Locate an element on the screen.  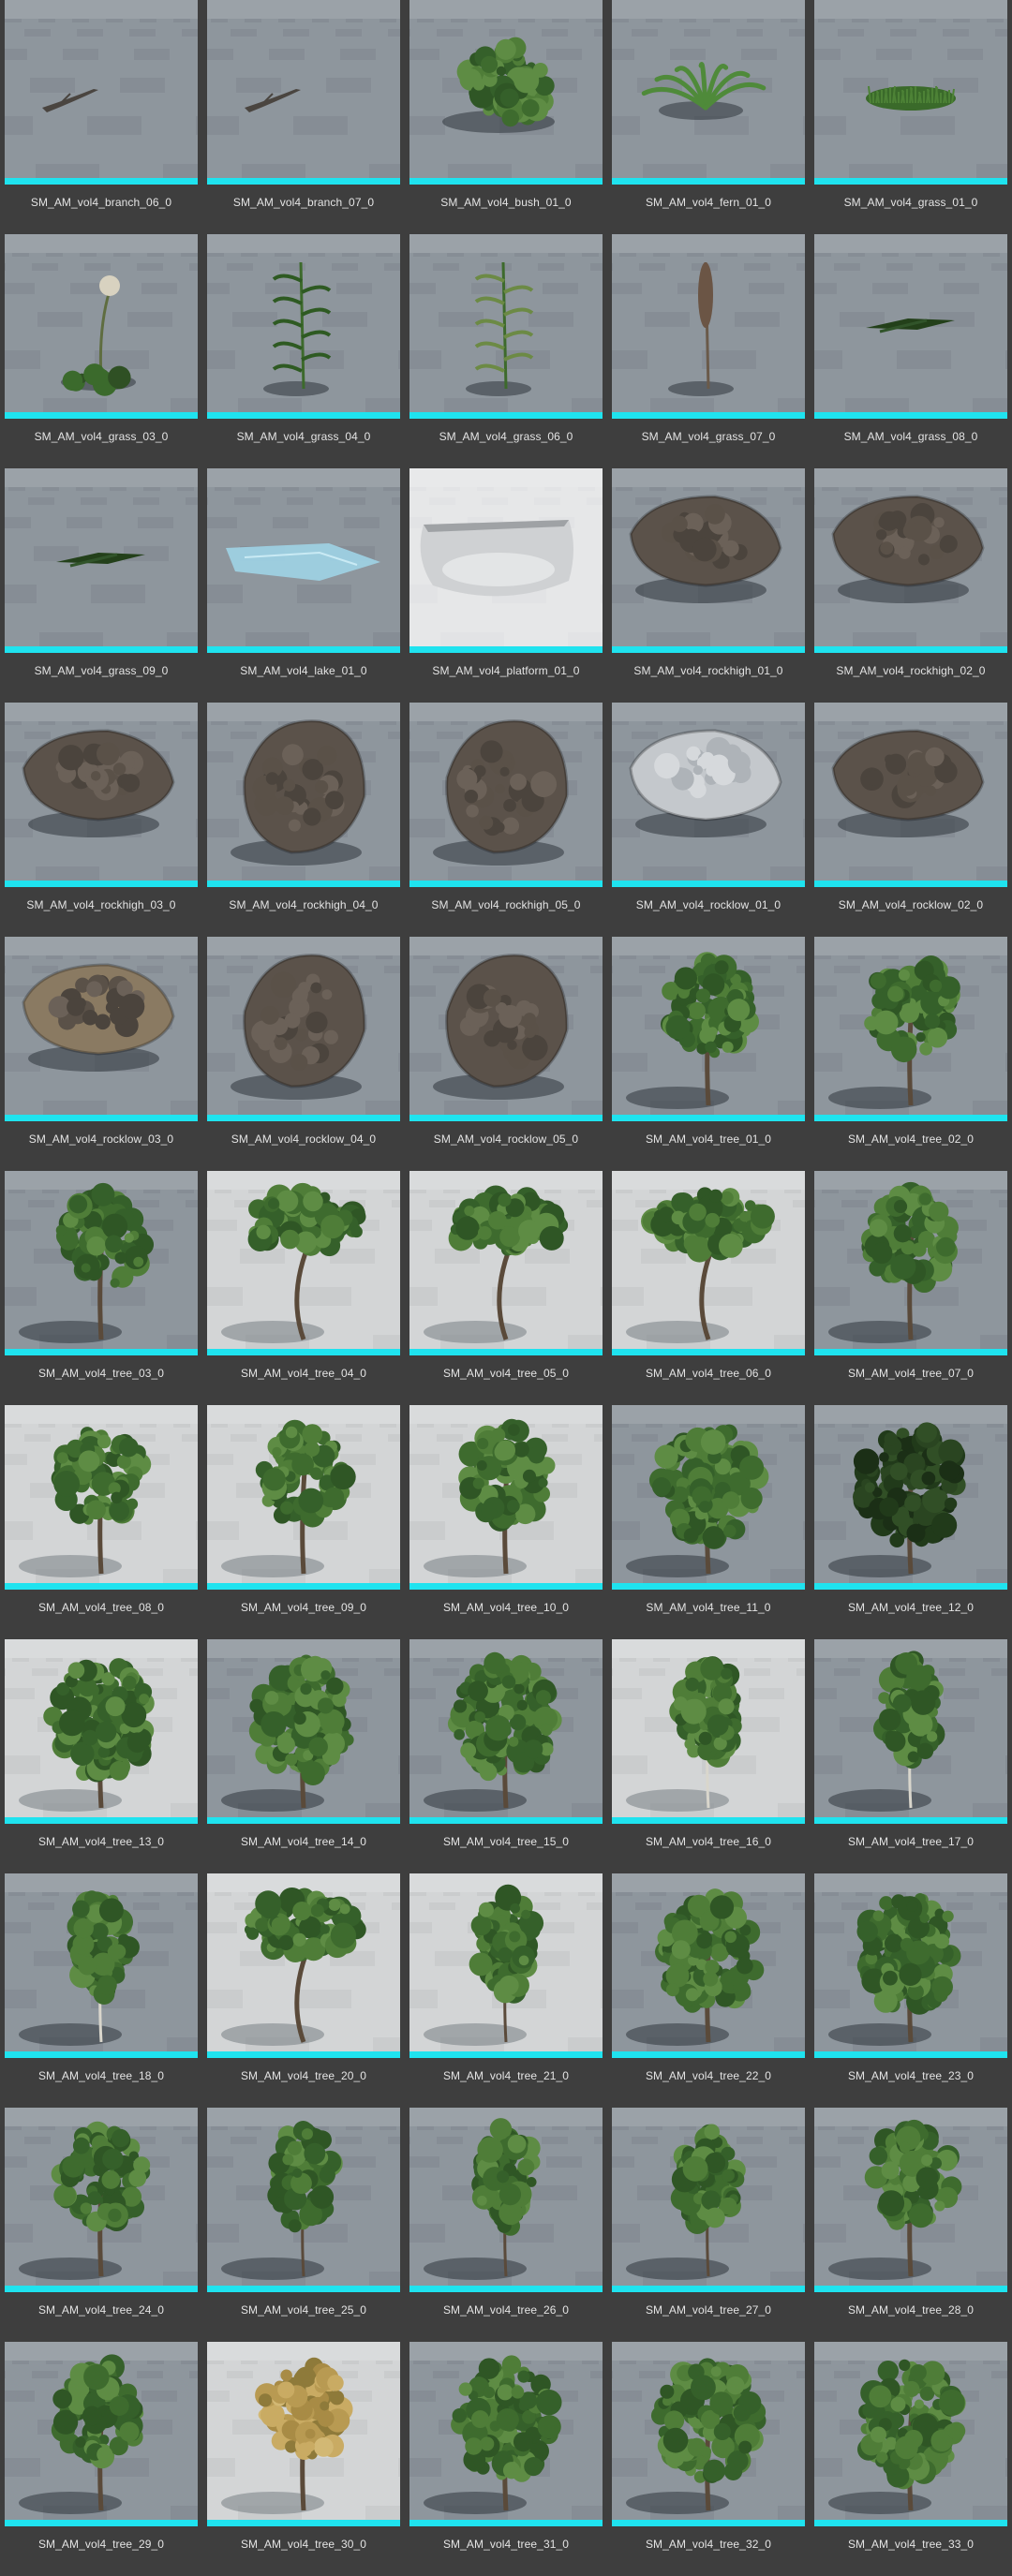
asset-tile: SM_AM_vol4_grass_06_0 is located at coordinates (506, 351).